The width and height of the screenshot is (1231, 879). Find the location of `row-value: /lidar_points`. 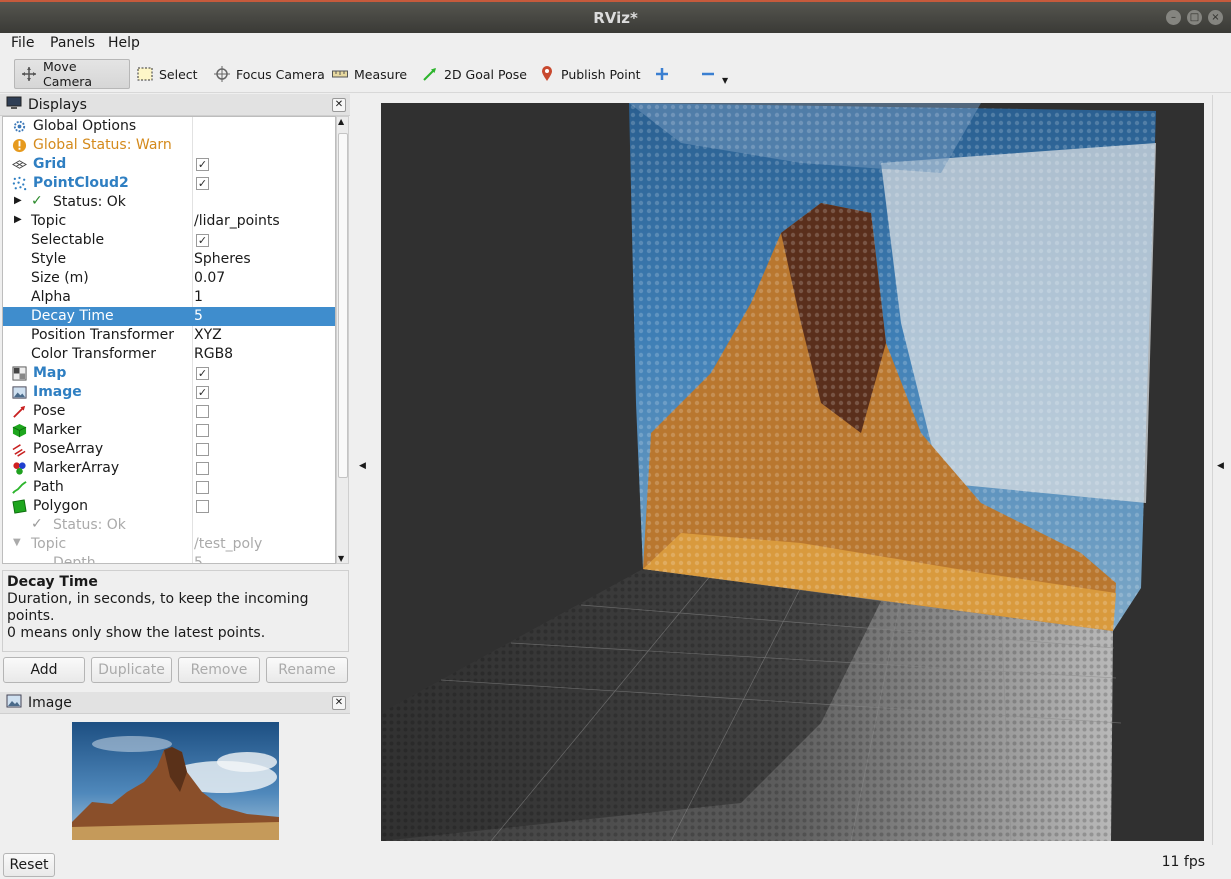

row-value: /lidar_points is located at coordinates (237, 221).